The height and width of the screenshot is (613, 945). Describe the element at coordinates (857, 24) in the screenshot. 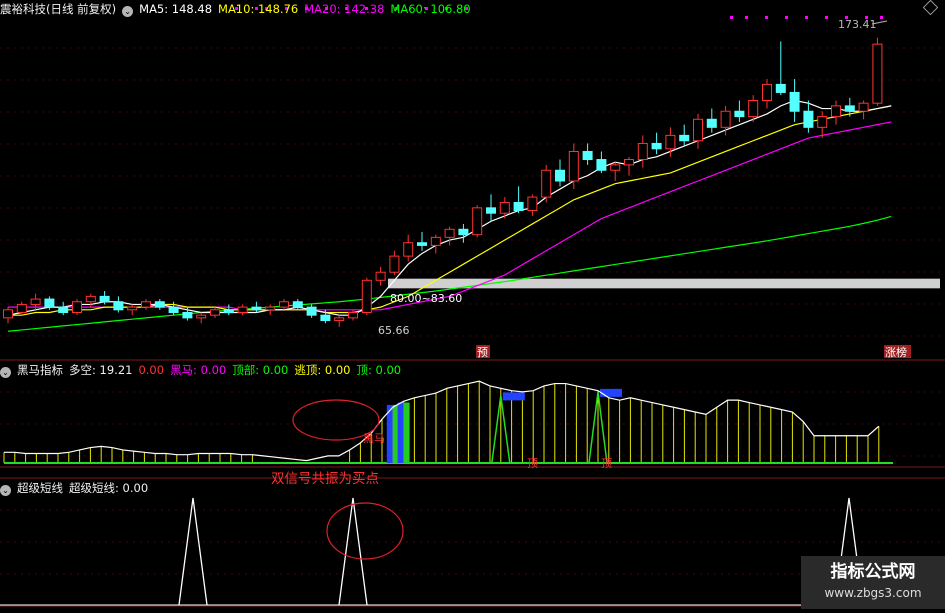

I see `high-price-label: 173.41` at that location.